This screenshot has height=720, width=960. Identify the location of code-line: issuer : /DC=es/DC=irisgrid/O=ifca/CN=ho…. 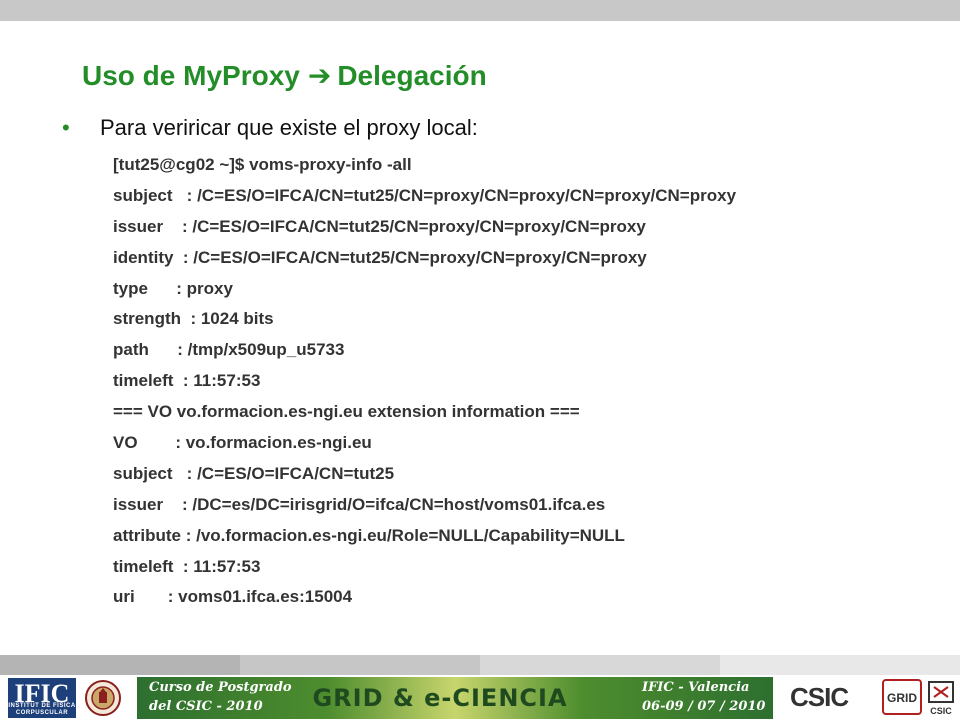
(359, 504).